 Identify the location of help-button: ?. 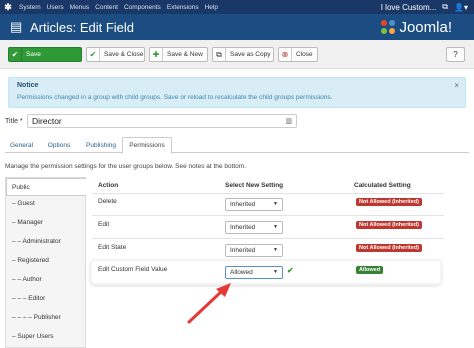
(455, 54).